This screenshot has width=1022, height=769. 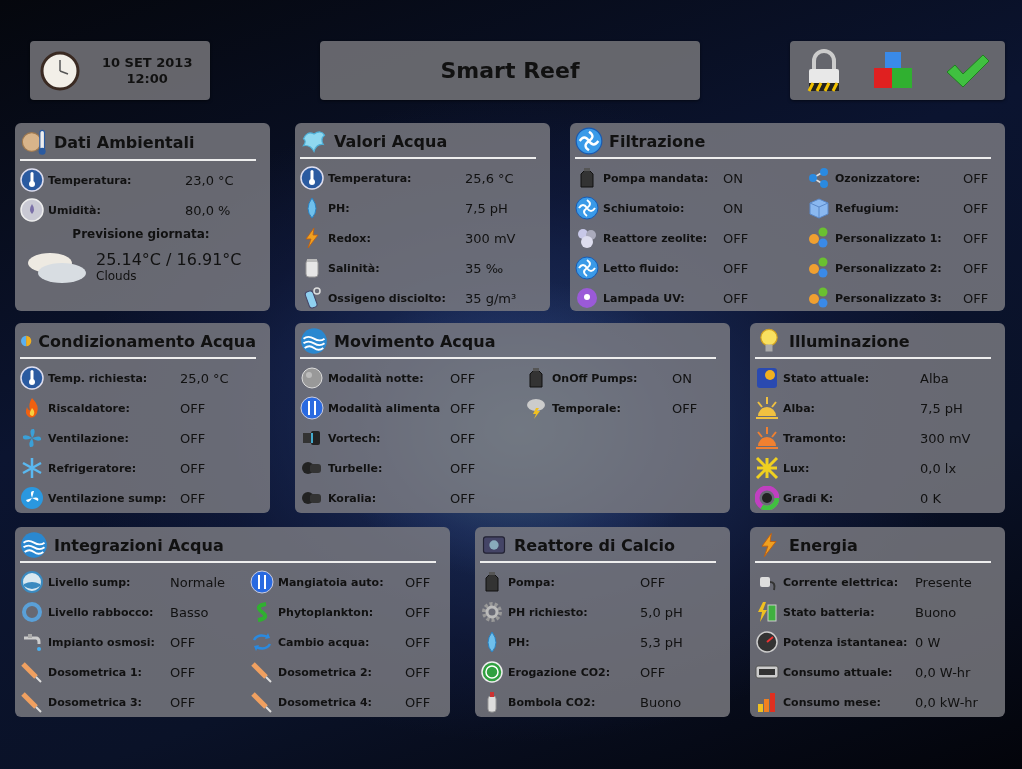 I want to click on item-label: Koralia:, so click(x=353, y=498).